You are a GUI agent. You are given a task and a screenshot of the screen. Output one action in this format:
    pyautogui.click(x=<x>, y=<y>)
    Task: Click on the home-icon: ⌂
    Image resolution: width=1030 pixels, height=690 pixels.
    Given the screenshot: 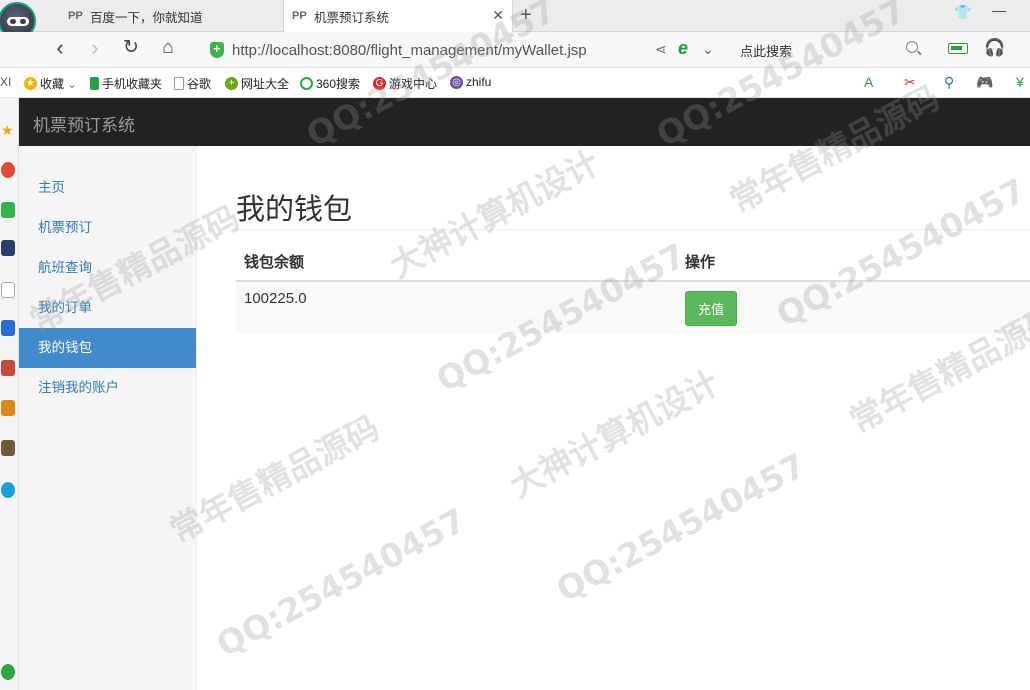 What is the action you would take?
    pyautogui.click(x=168, y=49)
    